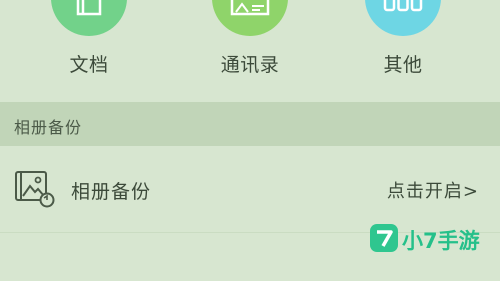 The height and width of the screenshot is (281, 500). What do you see at coordinates (250, 8) in the screenshot?
I see `contact-card-icon` at bounding box center [250, 8].